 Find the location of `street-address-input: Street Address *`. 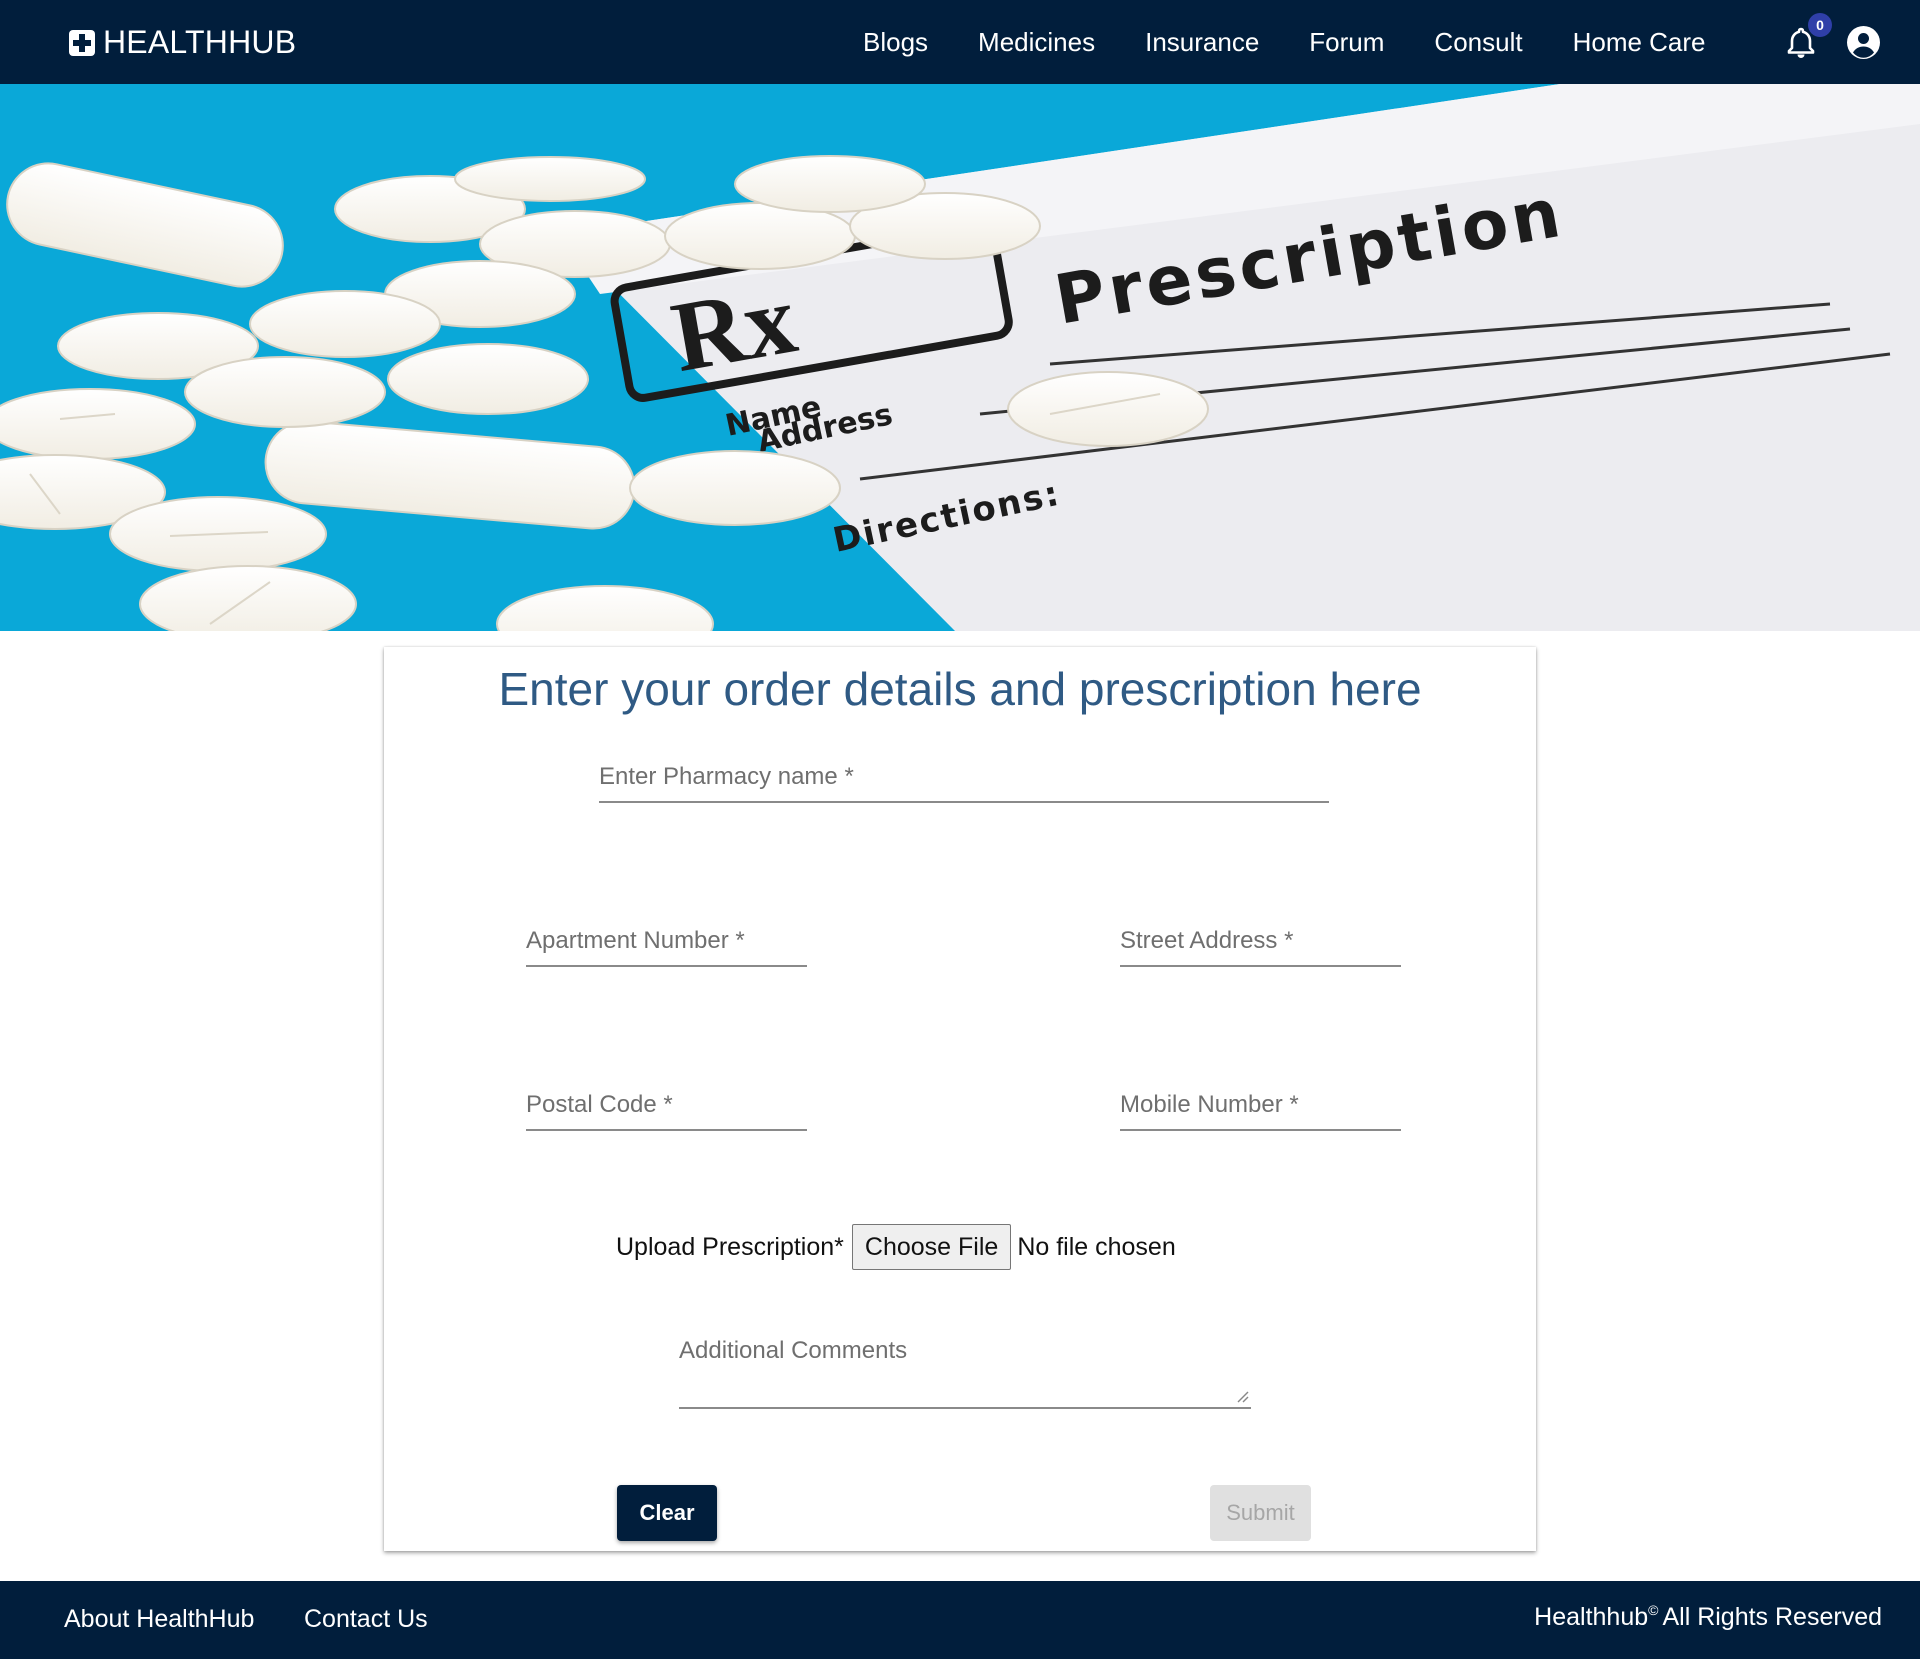

street-address-input: Street Address * is located at coordinates (1260, 942).